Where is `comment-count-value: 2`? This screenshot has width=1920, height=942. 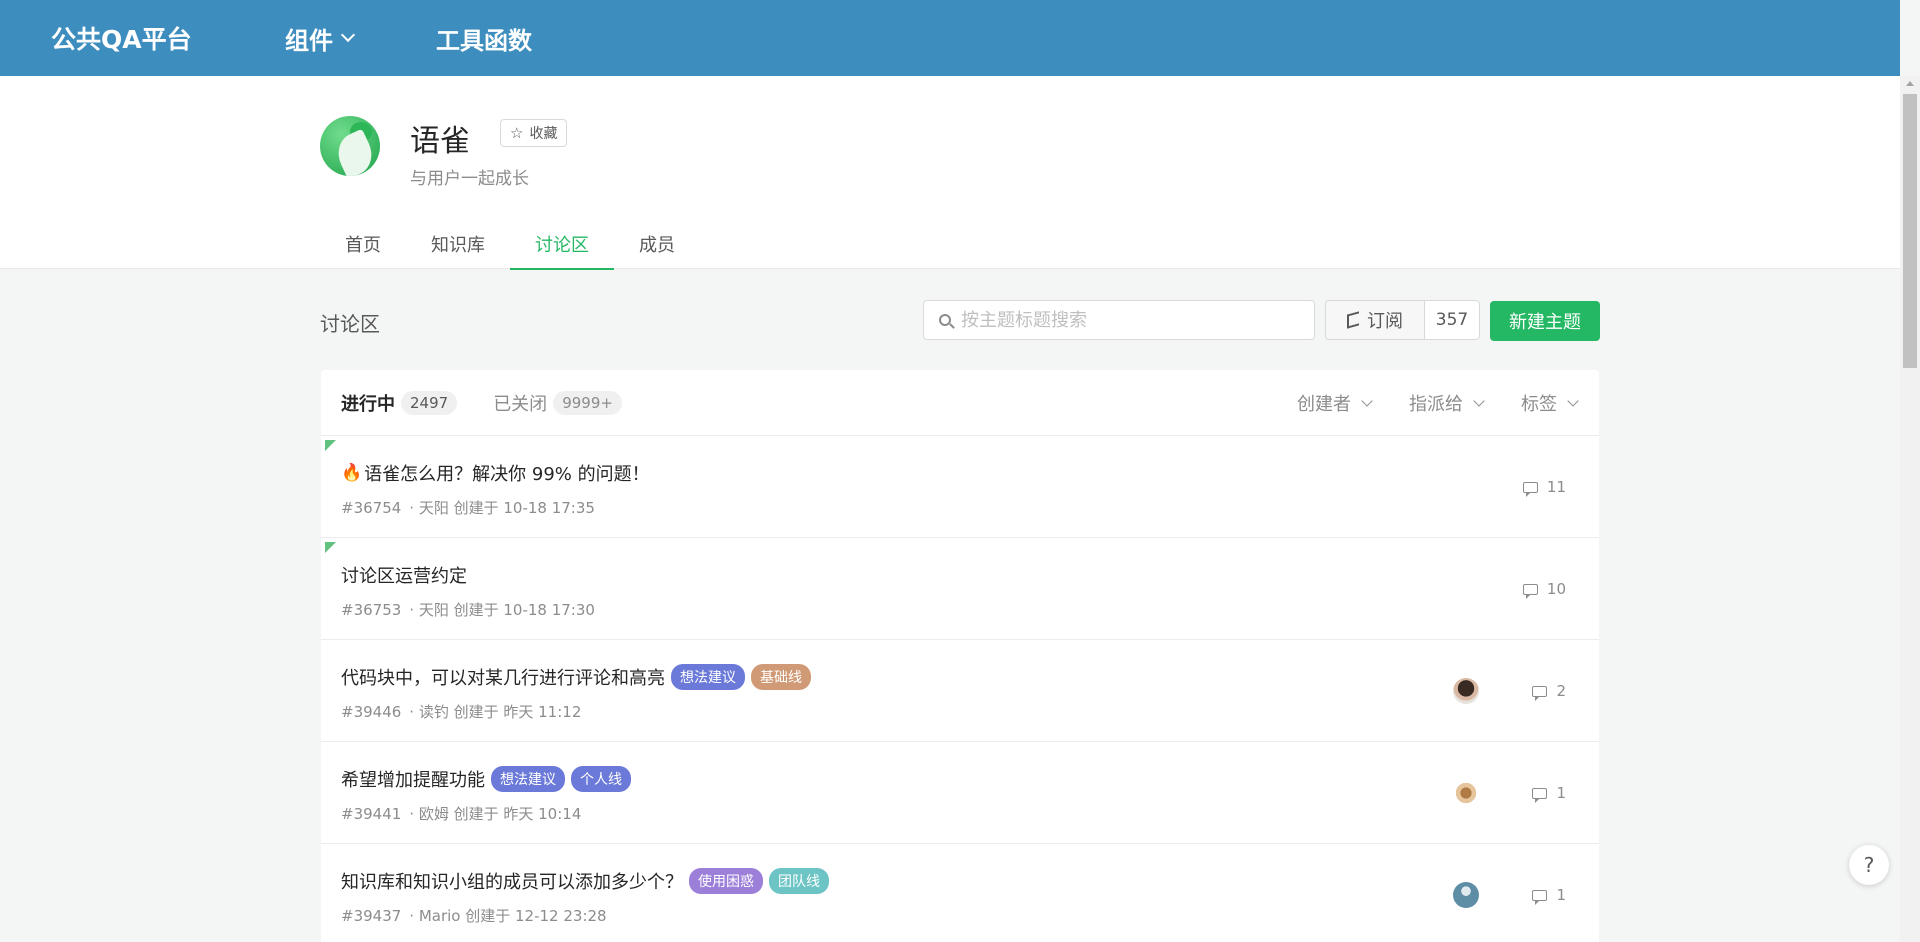 comment-count-value: 2 is located at coordinates (1561, 691).